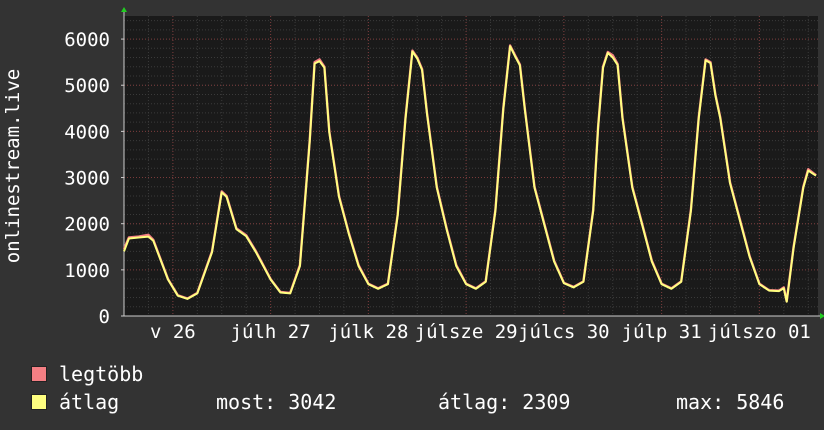 Image resolution: width=824 pixels, height=430 pixels. I want to click on legend-item-legtobb: legtöbb, so click(87, 374).